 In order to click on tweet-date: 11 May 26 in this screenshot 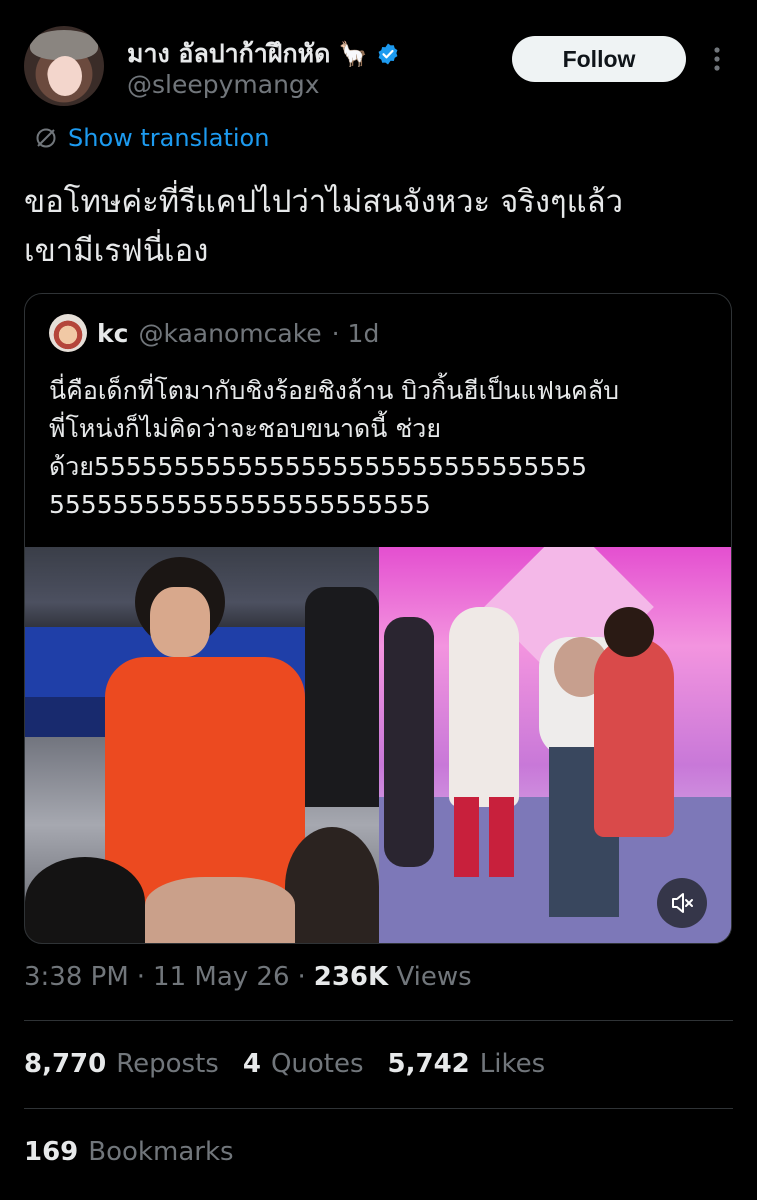, I will do `click(221, 977)`.